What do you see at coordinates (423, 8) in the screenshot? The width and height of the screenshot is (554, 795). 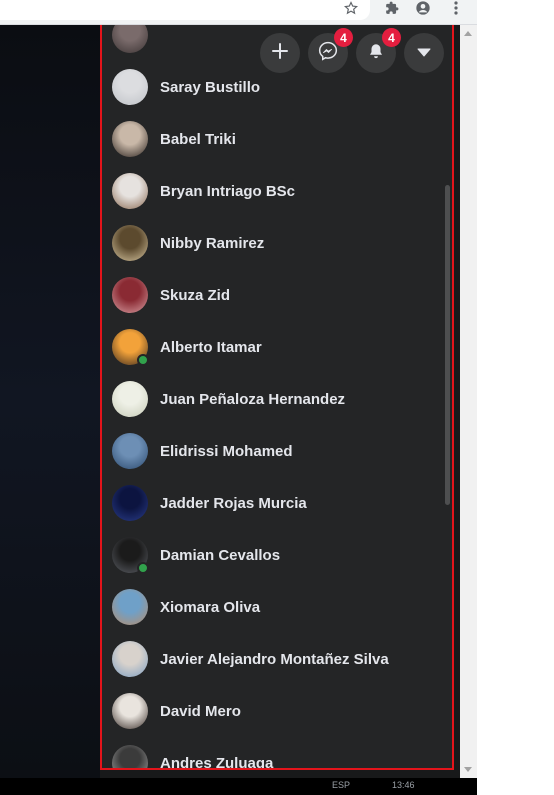 I see `profile-icon` at bounding box center [423, 8].